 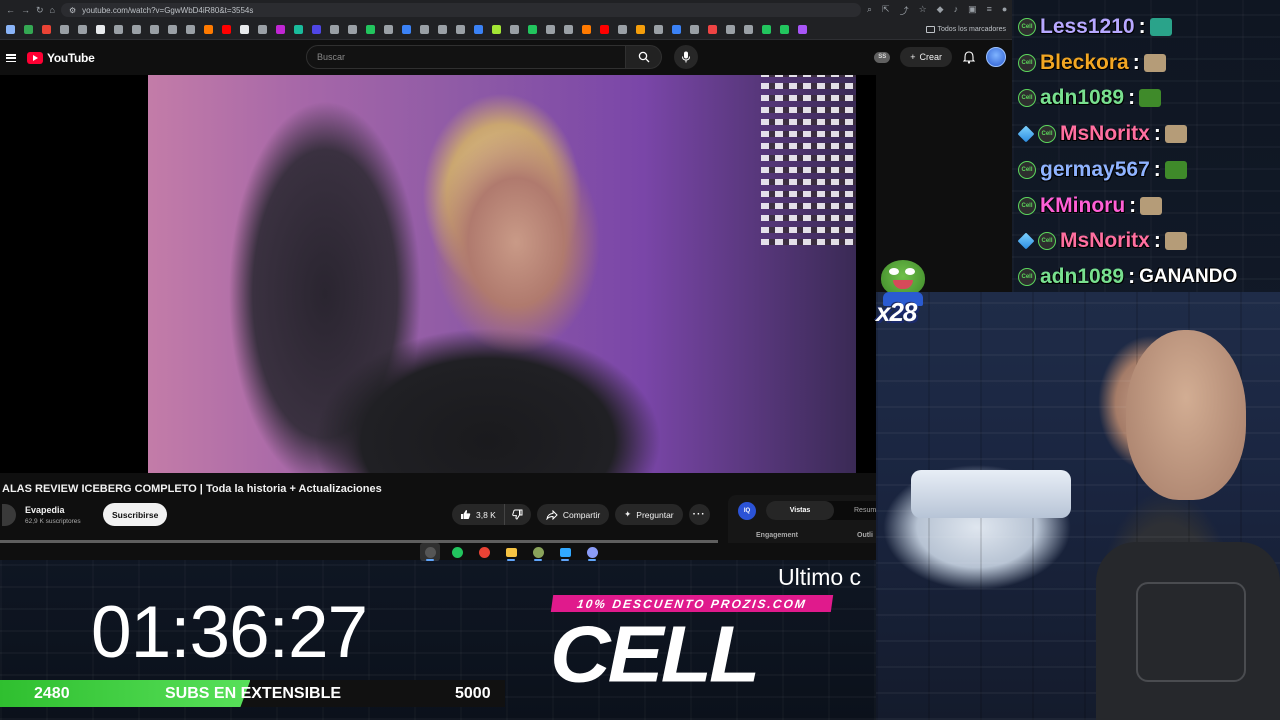 What do you see at coordinates (996, 57) in the screenshot?
I see `account-avatar` at bounding box center [996, 57].